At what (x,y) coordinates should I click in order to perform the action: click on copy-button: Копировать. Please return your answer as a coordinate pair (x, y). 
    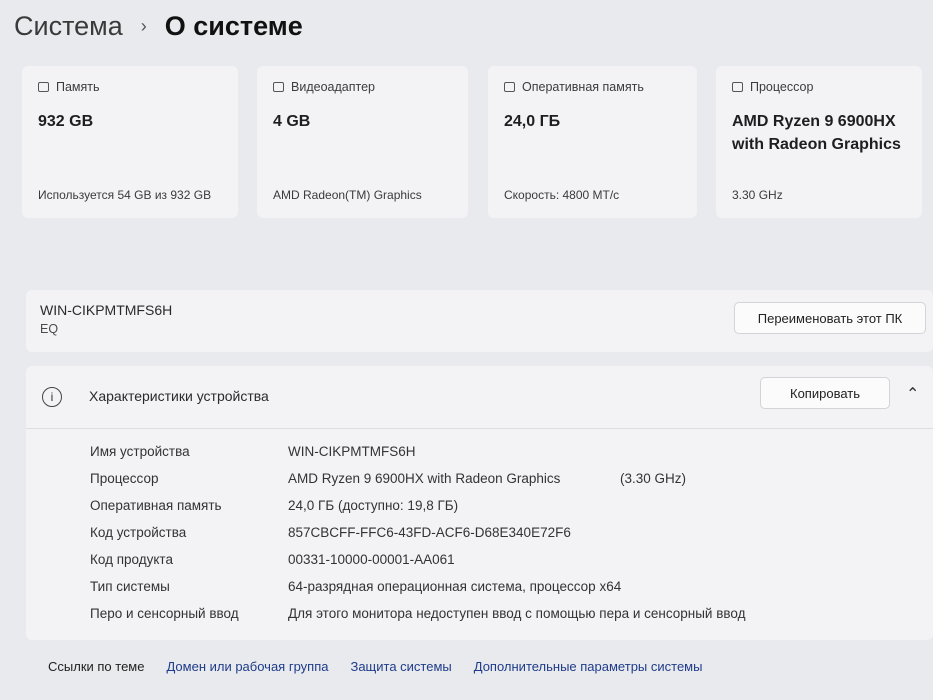
    Looking at the image, I should click on (825, 393).